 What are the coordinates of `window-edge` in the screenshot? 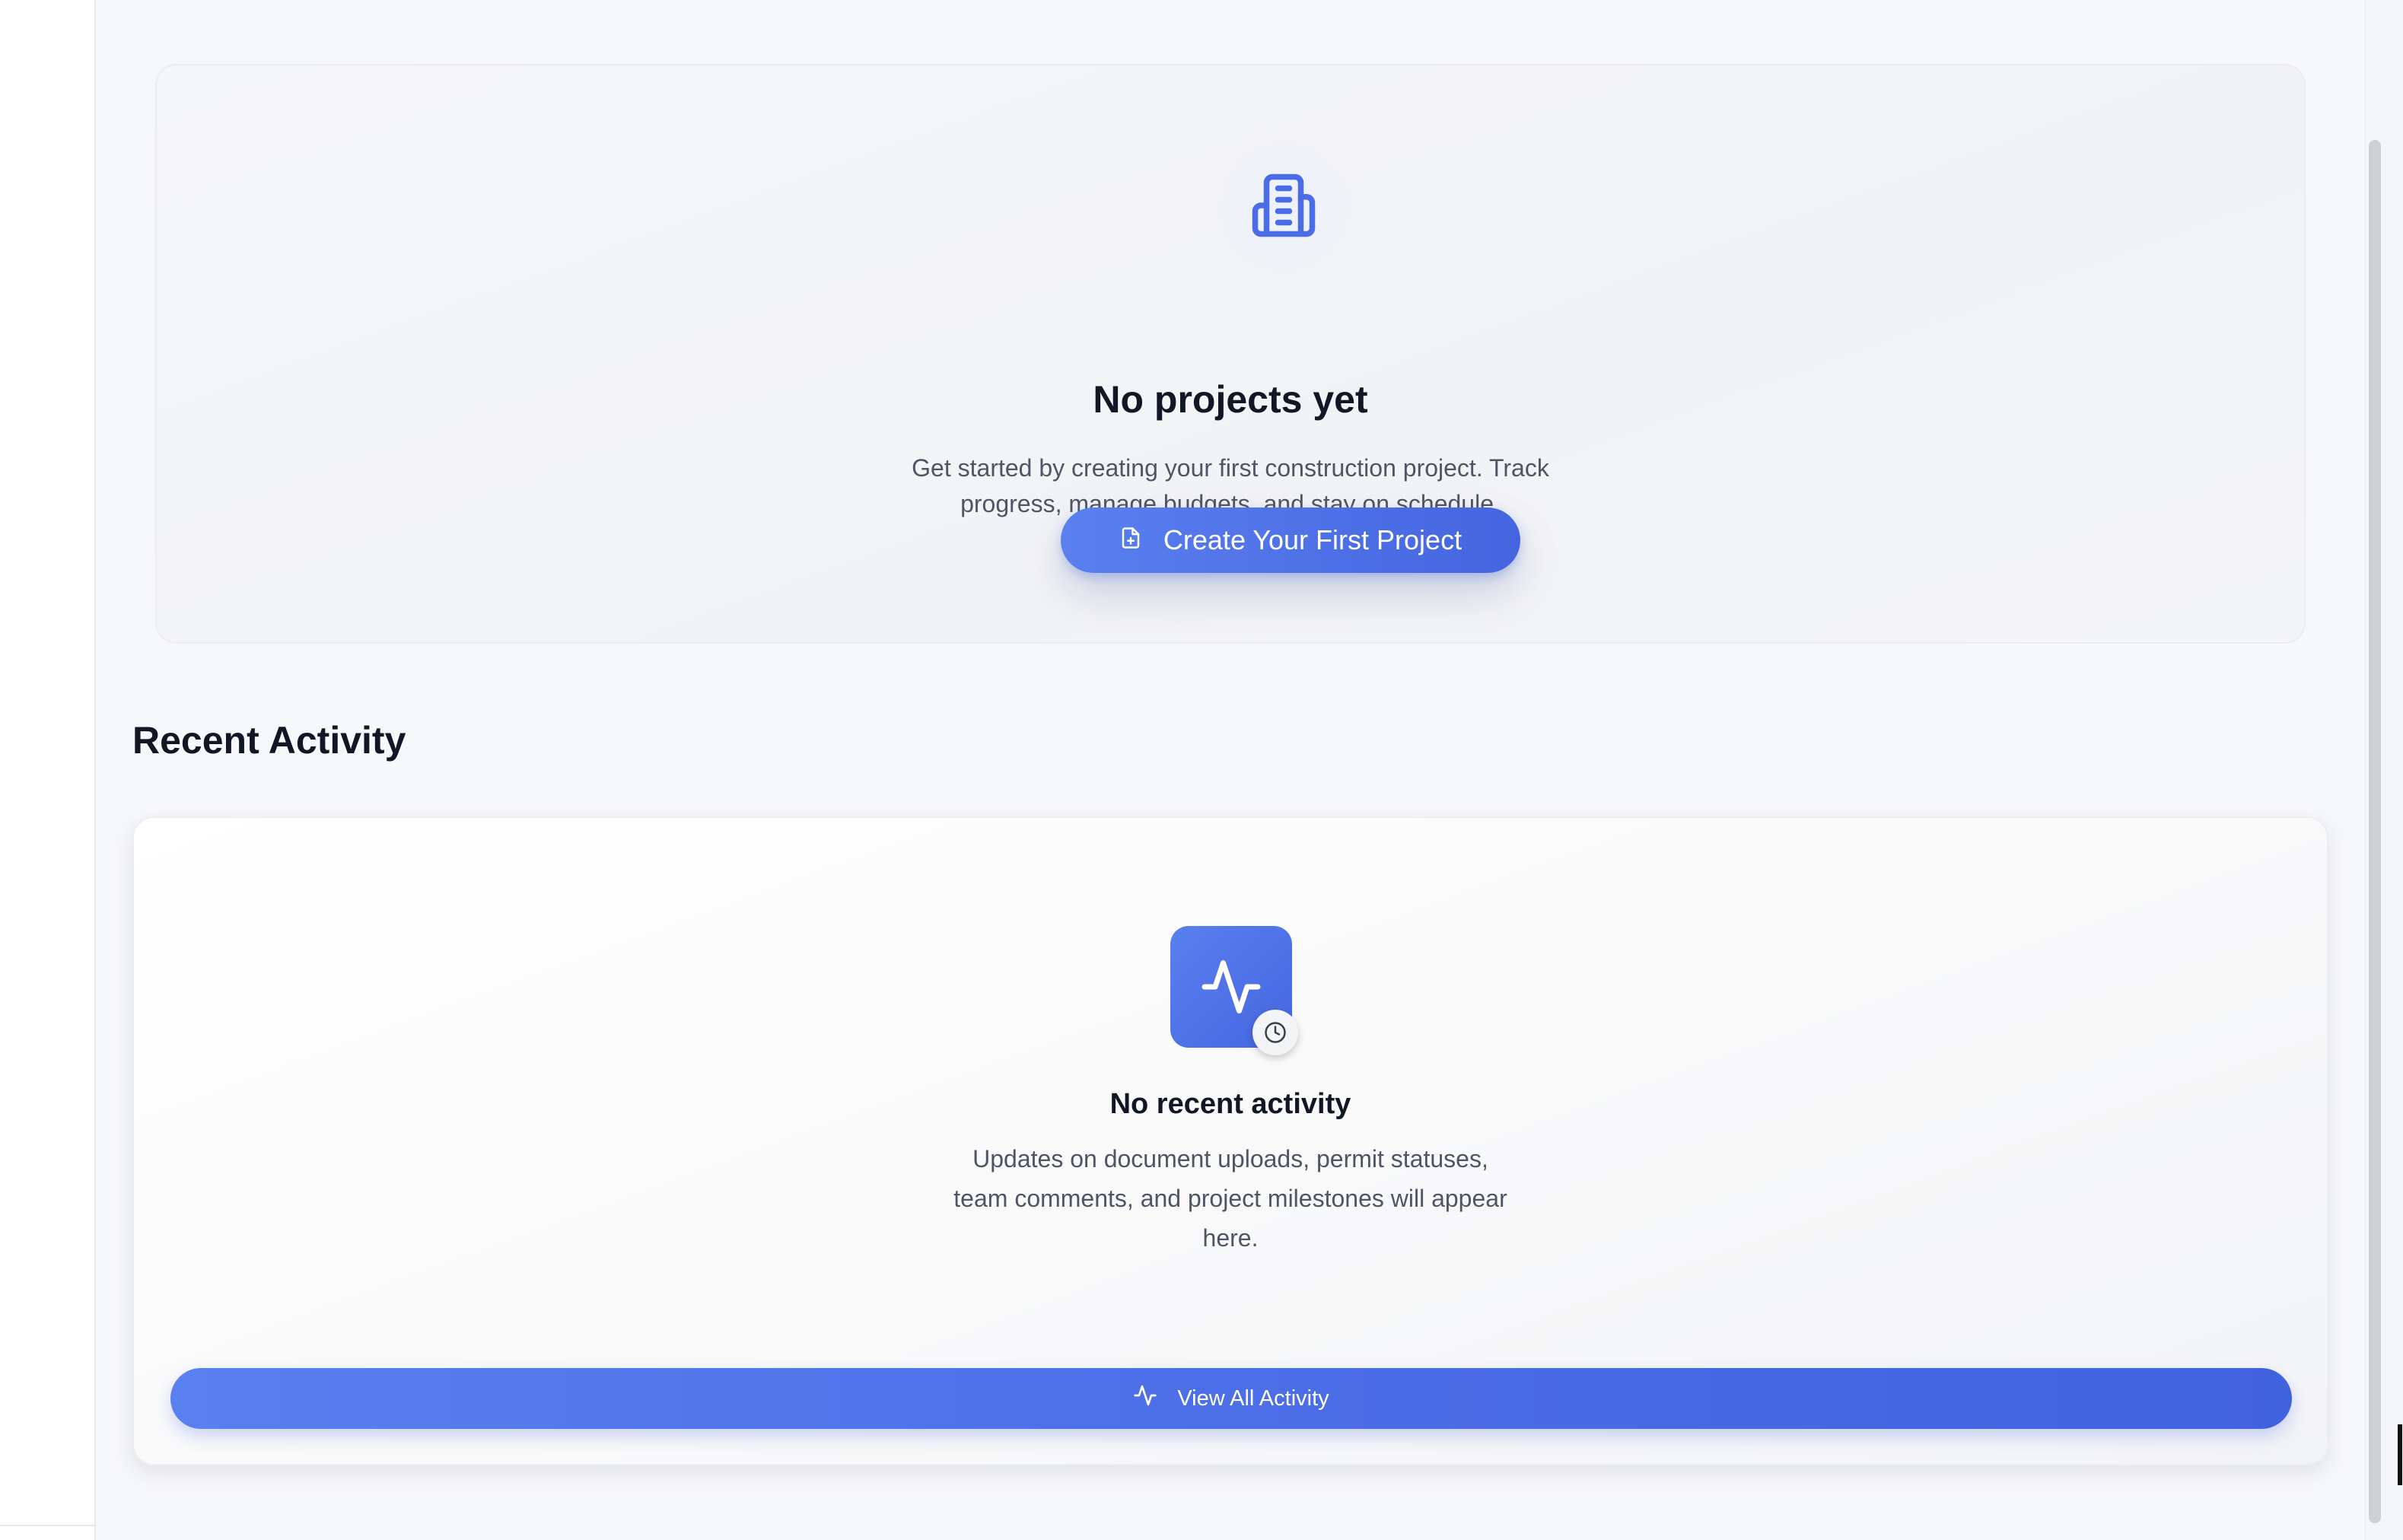 It's located at (2400, 1454).